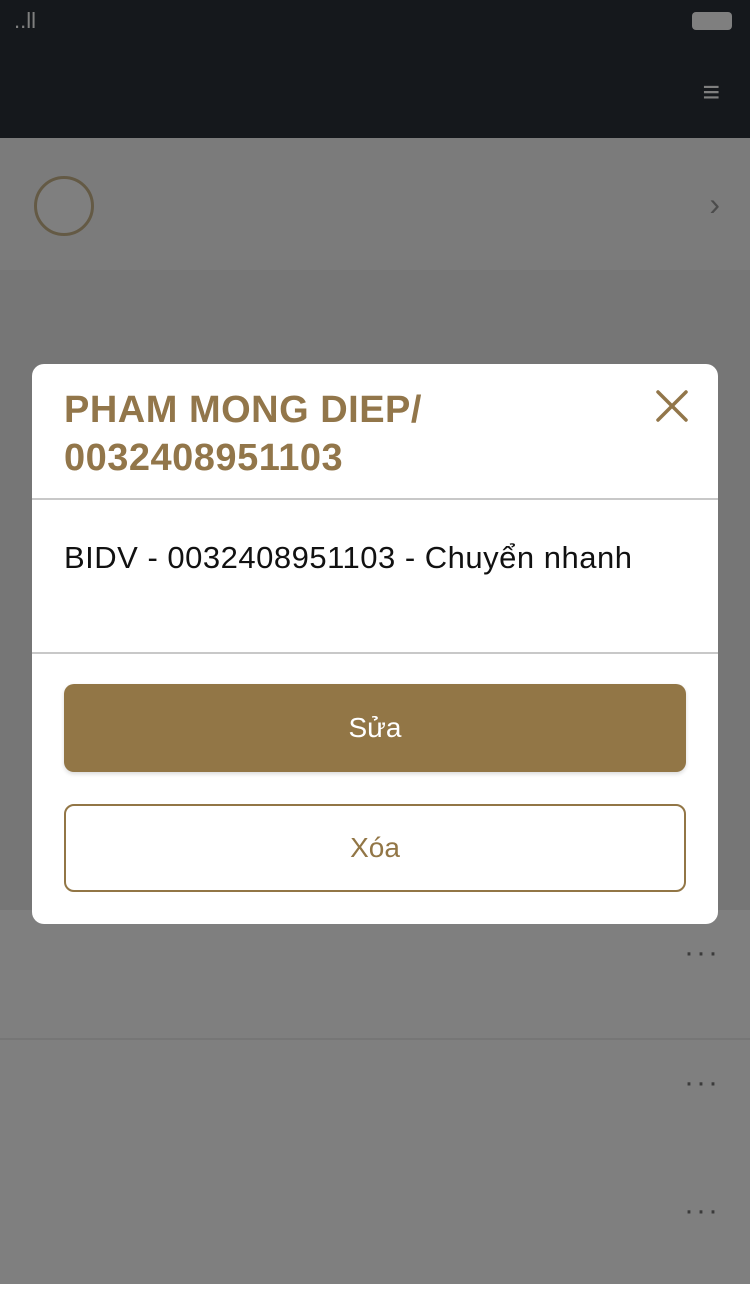 The width and height of the screenshot is (750, 1296). What do you see at coordinates (375, 848) in the screenshot?
I see `delete-button: Xóa` at bounding box center [375, 848].